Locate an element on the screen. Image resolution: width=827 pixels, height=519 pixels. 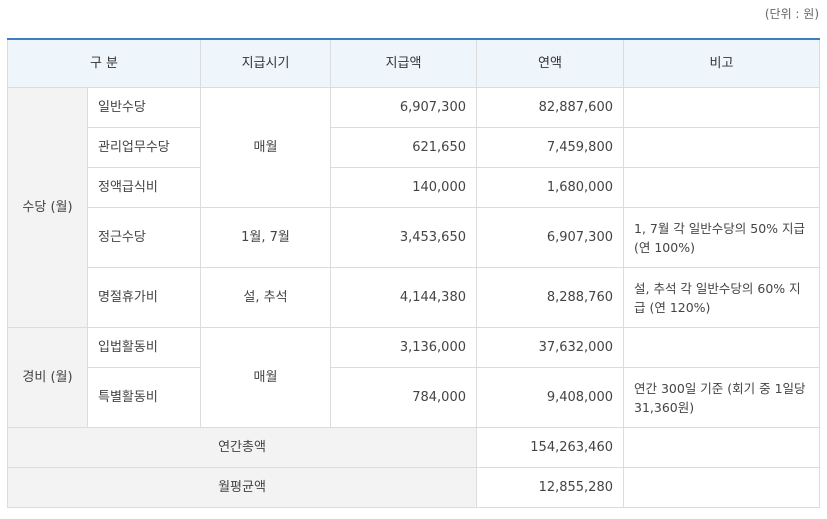
annual-amount: 82,887,600 is located at coordinates (550, 107).